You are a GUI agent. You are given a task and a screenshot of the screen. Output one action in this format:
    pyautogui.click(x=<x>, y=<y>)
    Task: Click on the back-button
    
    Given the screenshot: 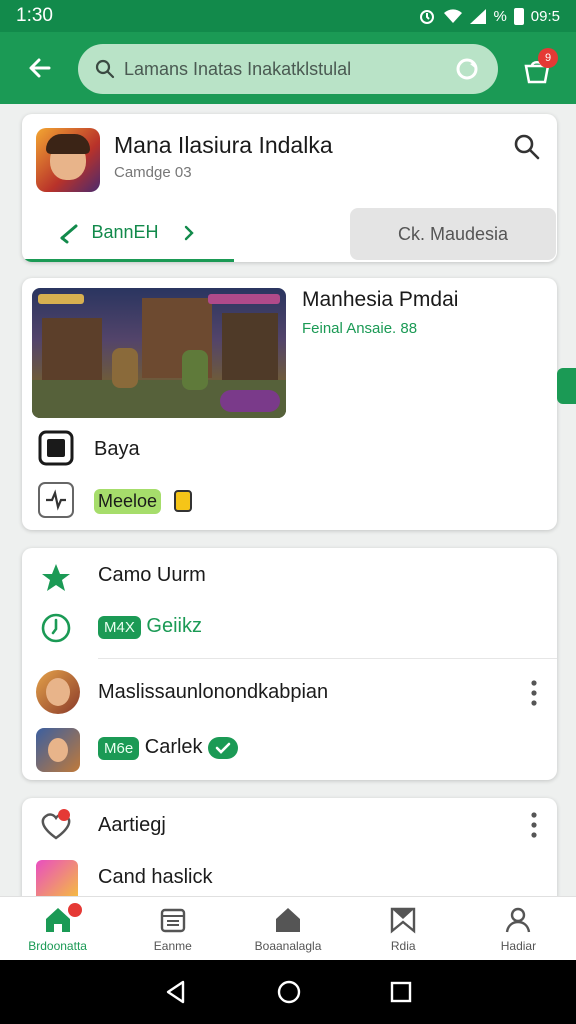 What is the action you would take?
    pyautogui.click(x=40, y=68)
    